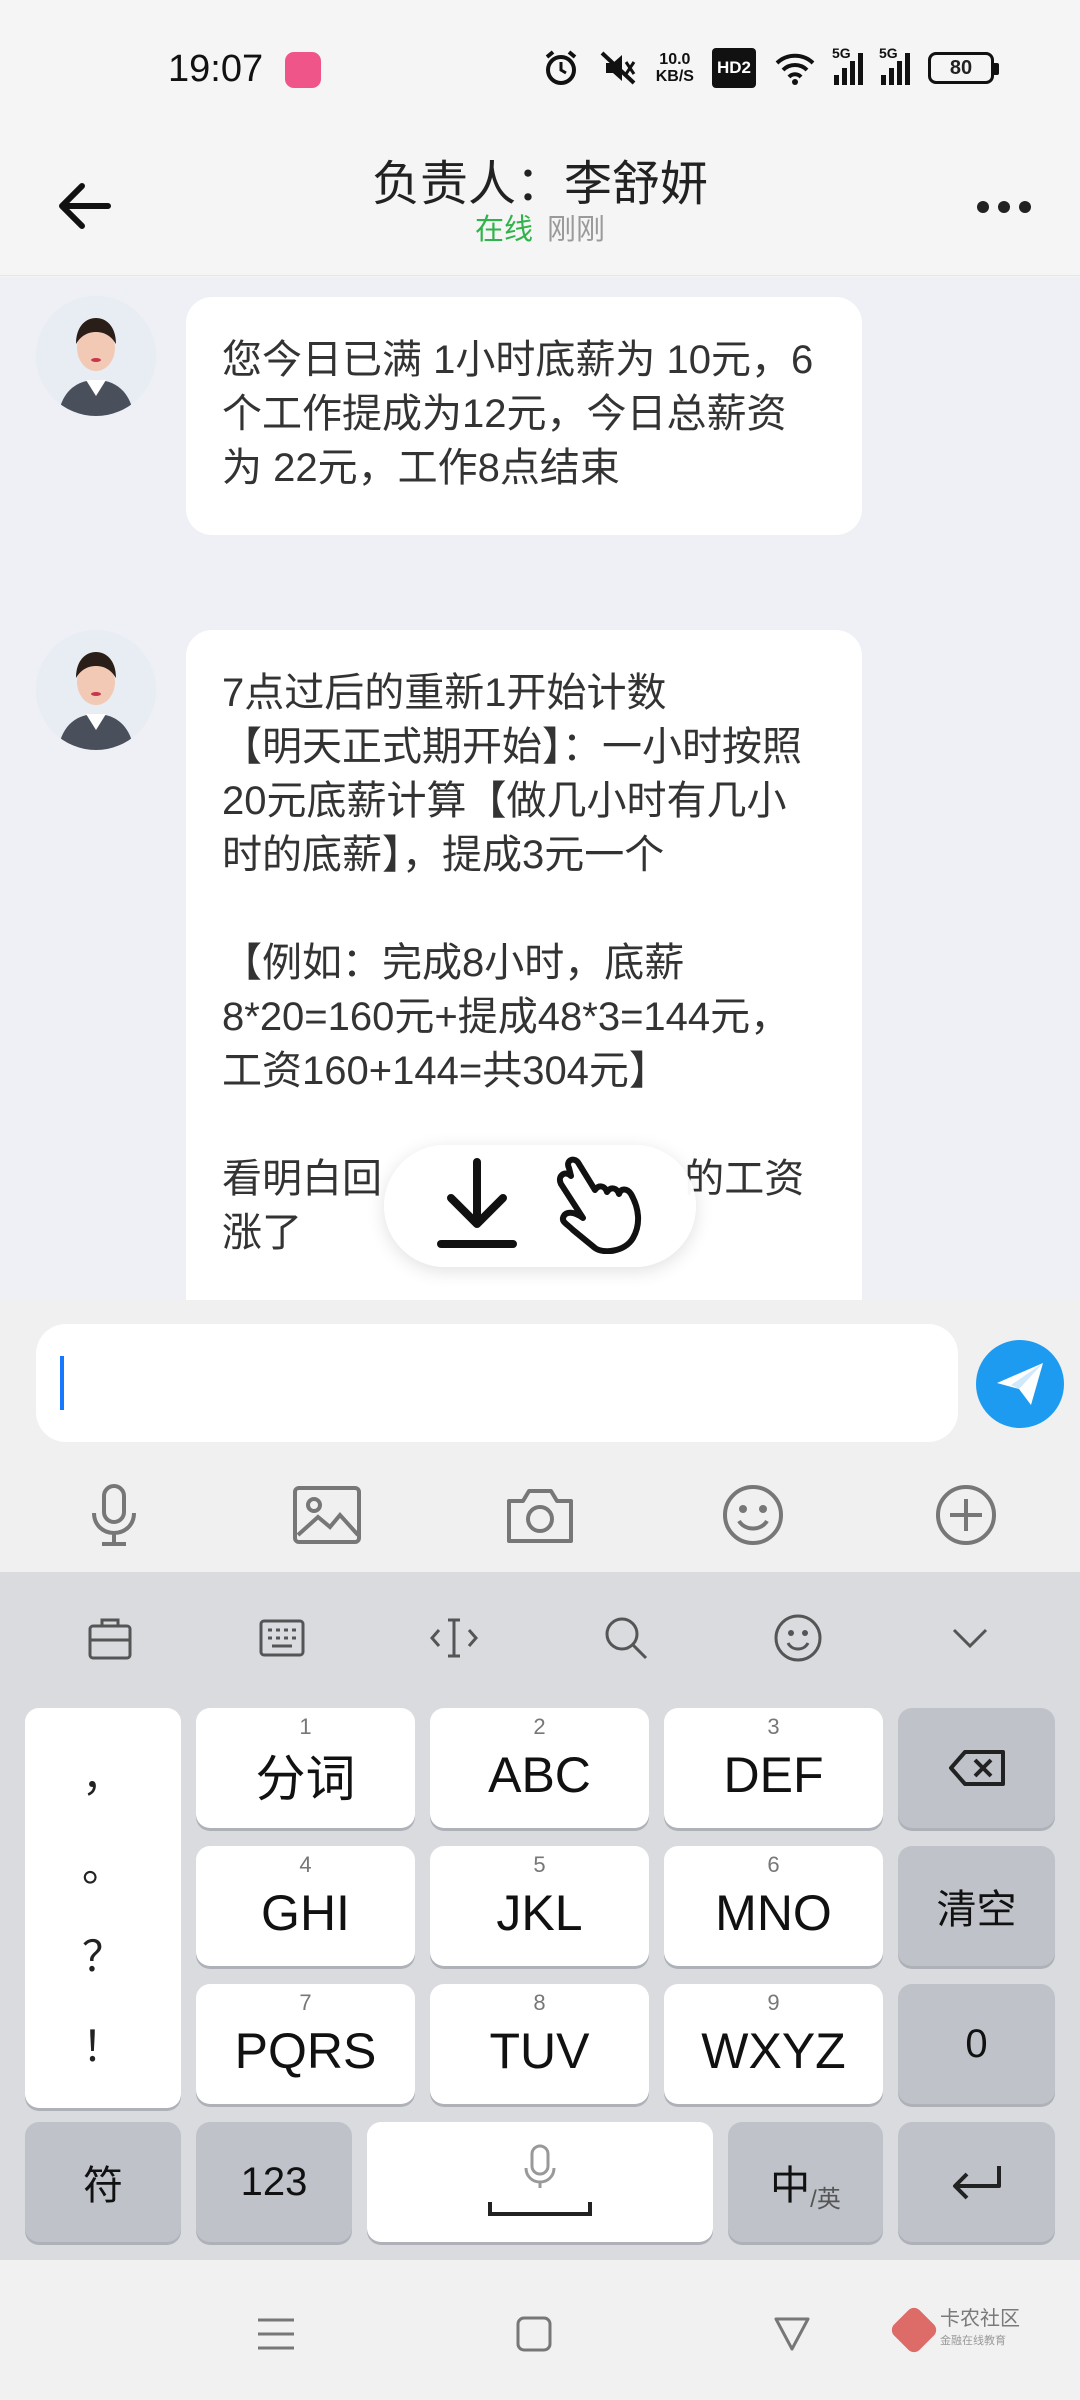 Image resolution: width=1080 pixels, height=2400 pixels. What do you see at coordinates (103, 2043) in the screenshot?
I see `punct-exclaim-key: ！` at bounding box center [103, 2043].